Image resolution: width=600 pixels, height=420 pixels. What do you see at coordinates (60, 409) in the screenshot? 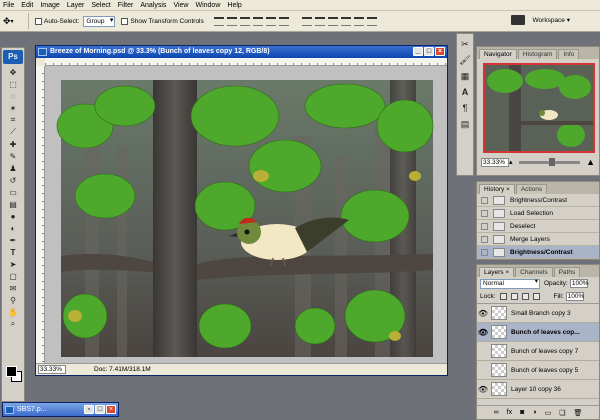
I see `minimized-document: SBS7.p... ▫ □ ×` at bounding box center [60, 409].